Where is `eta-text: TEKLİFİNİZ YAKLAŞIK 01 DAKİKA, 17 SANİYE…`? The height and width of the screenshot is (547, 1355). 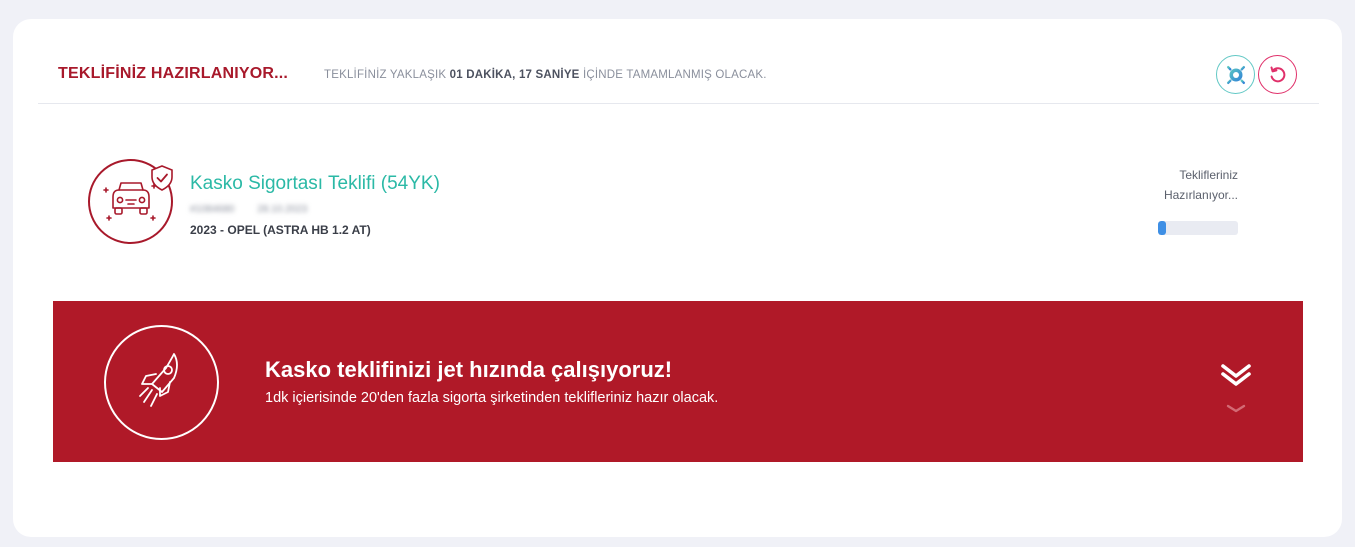 eta-text: TEKLİFİNİZ YAKLAŞIK 01 DAKİKA, 17 SANİYE… is located at coordinates (545, 75).